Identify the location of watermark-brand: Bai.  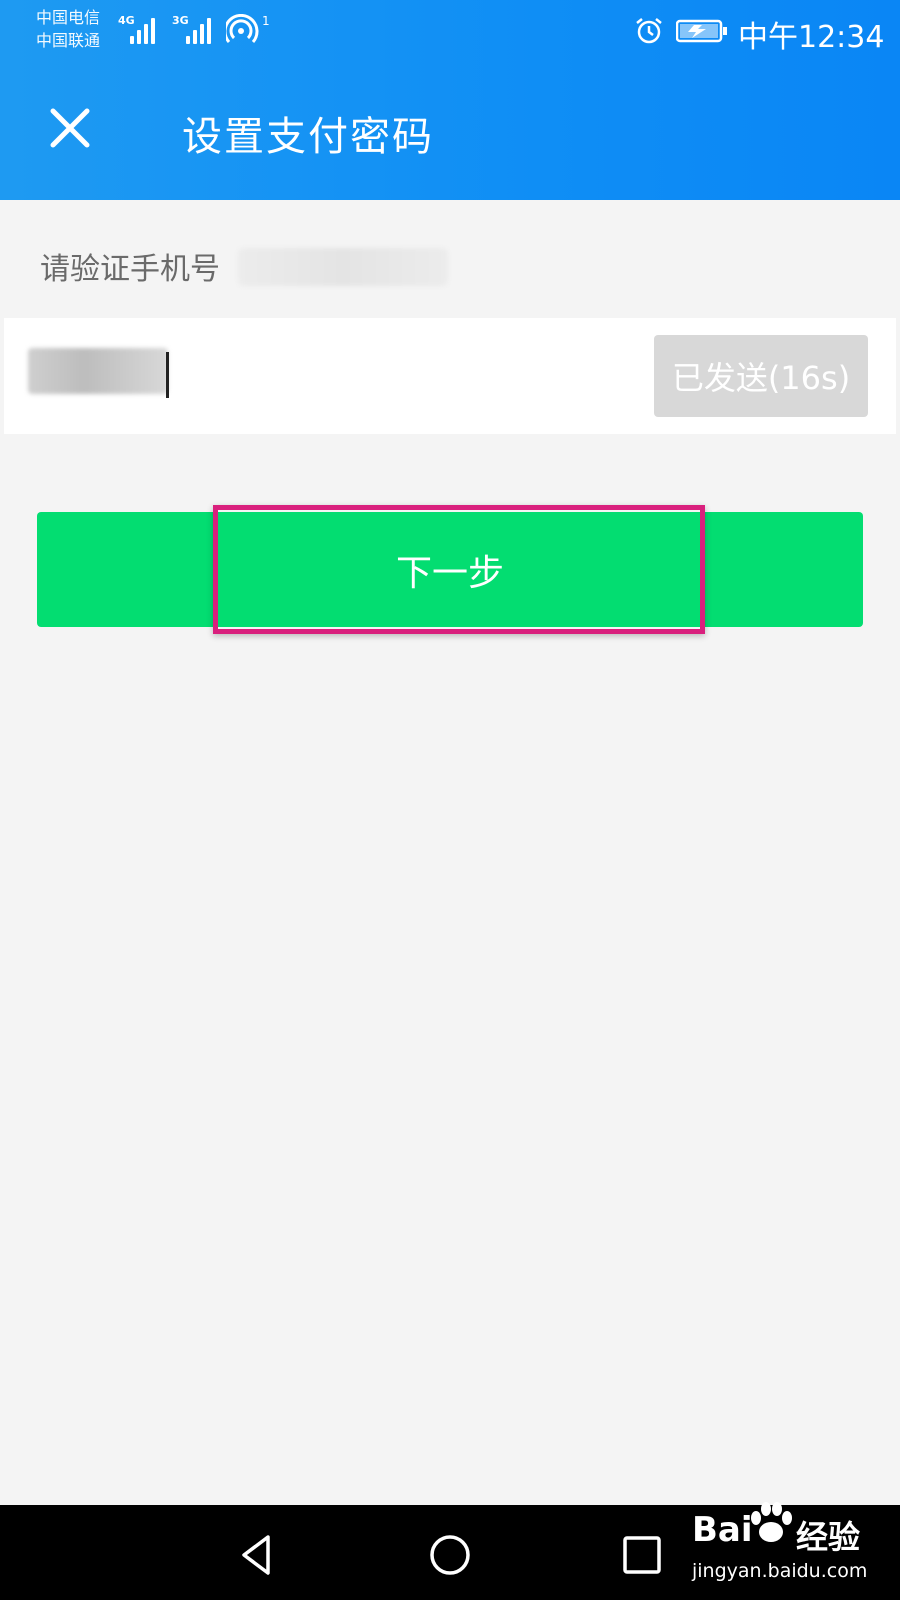
(722, 1530).